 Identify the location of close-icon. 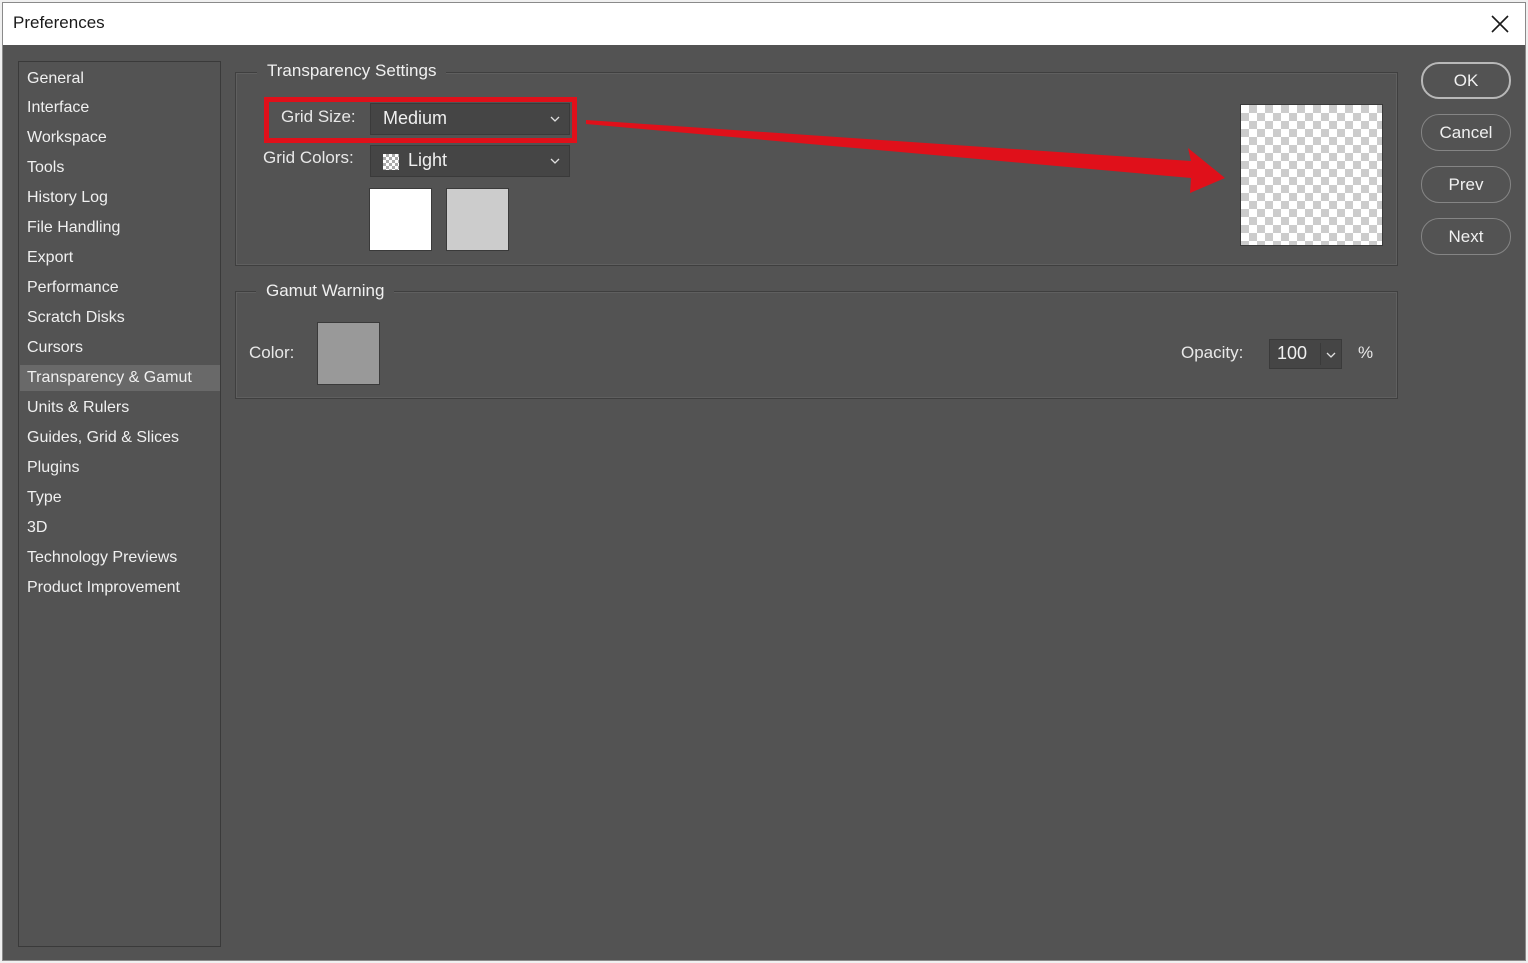
(1500, 24).